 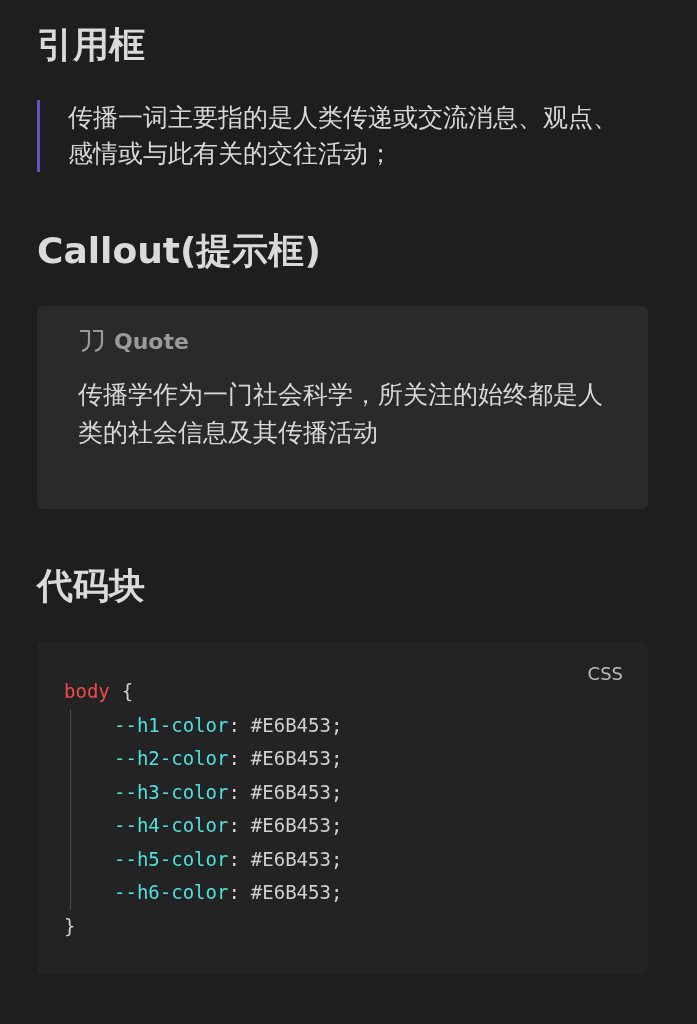 What do you see at coordinates (171, 792) in the screenshot?
I see `code-token: --h3-color` at bounding box center [171, 792].